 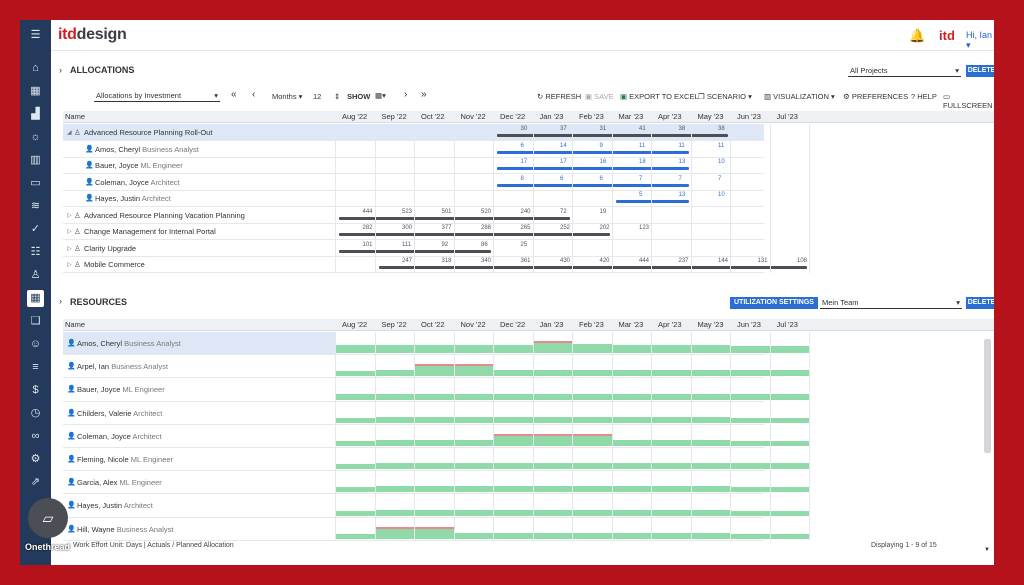 What do you see at coordinates (599, 96) in the screenshot?
I see `save-button: ▣ SAVE` at bounding box center [599, 96].